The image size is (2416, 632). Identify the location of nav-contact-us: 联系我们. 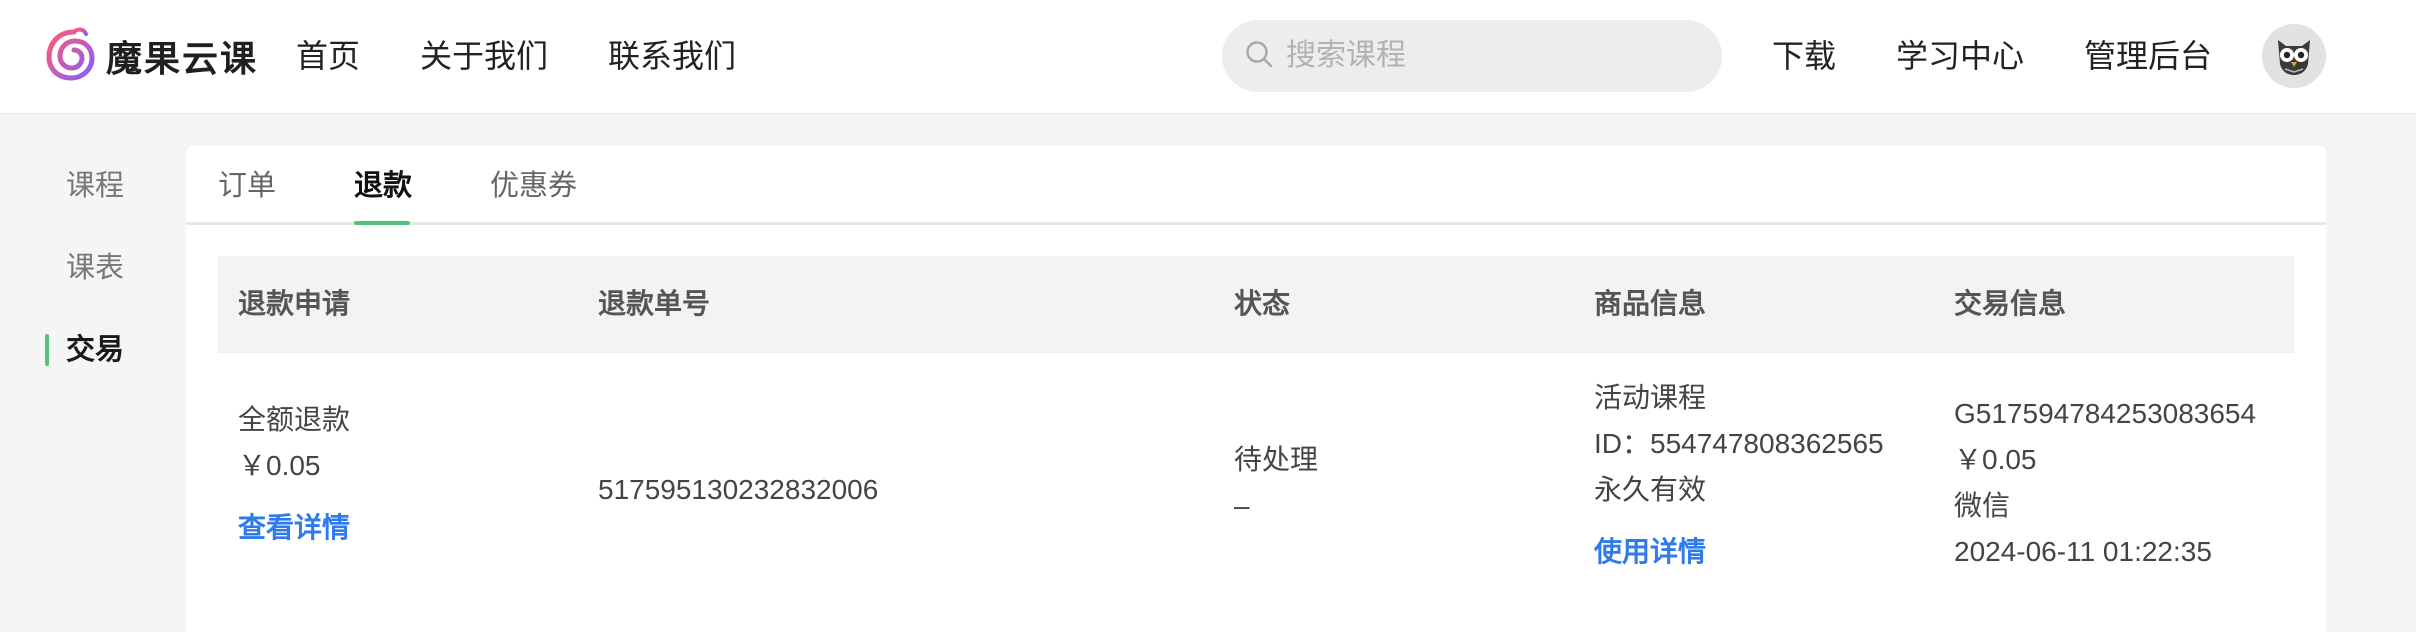
(672, 56).